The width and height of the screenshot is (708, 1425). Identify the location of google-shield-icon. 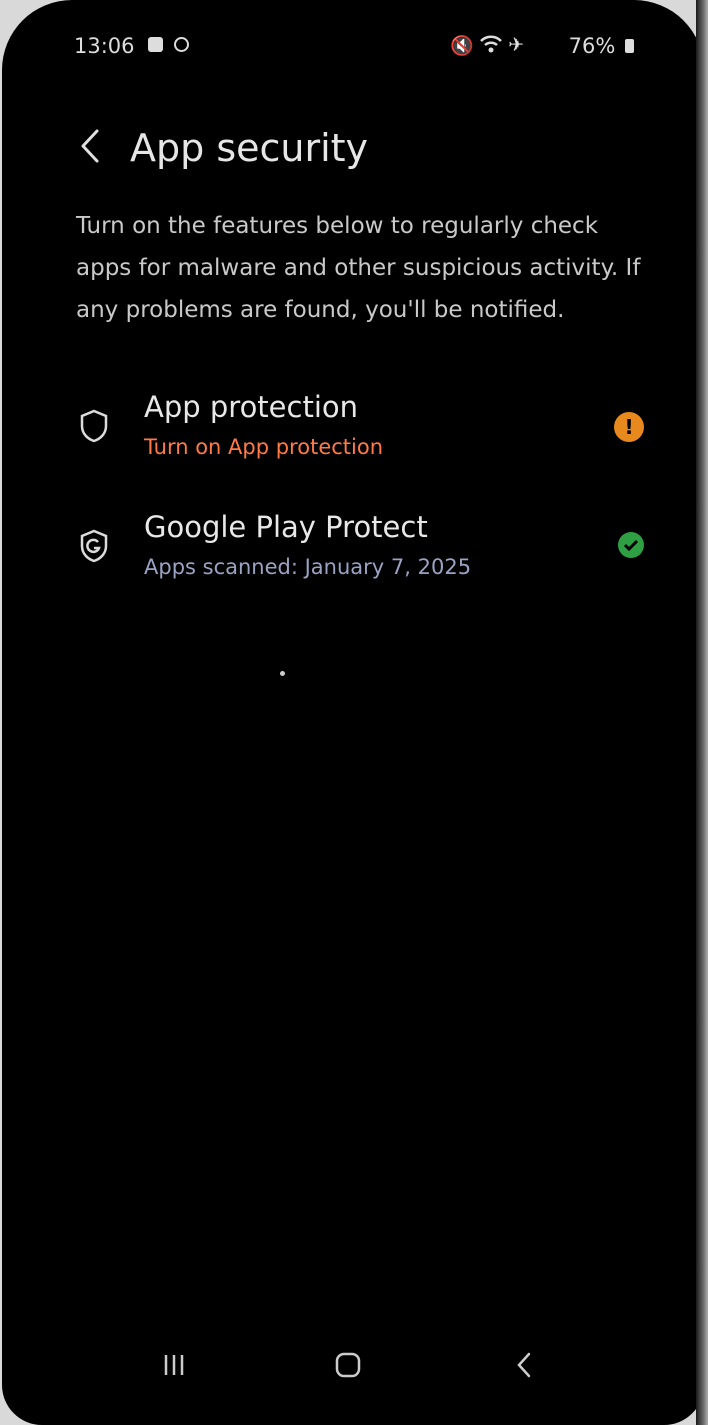
(94, 546).